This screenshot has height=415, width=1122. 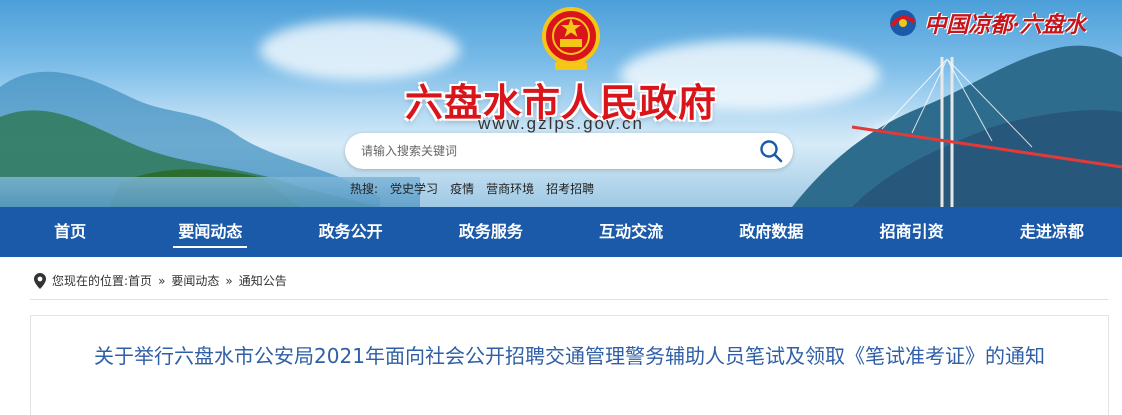 I want to click on nav-item-interaction: 互动交流, so click(x=631, y=232).